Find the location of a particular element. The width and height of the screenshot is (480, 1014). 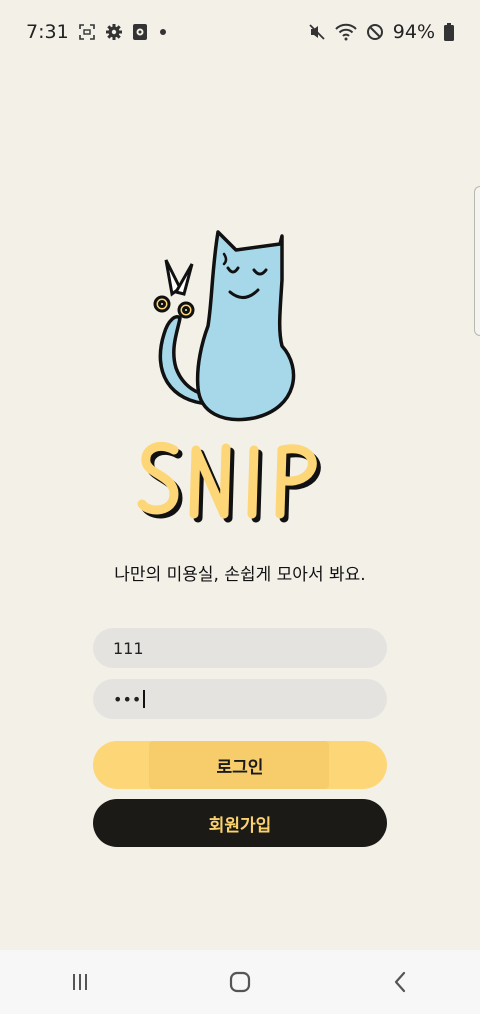

back-button is located at coordinates (400, 982).